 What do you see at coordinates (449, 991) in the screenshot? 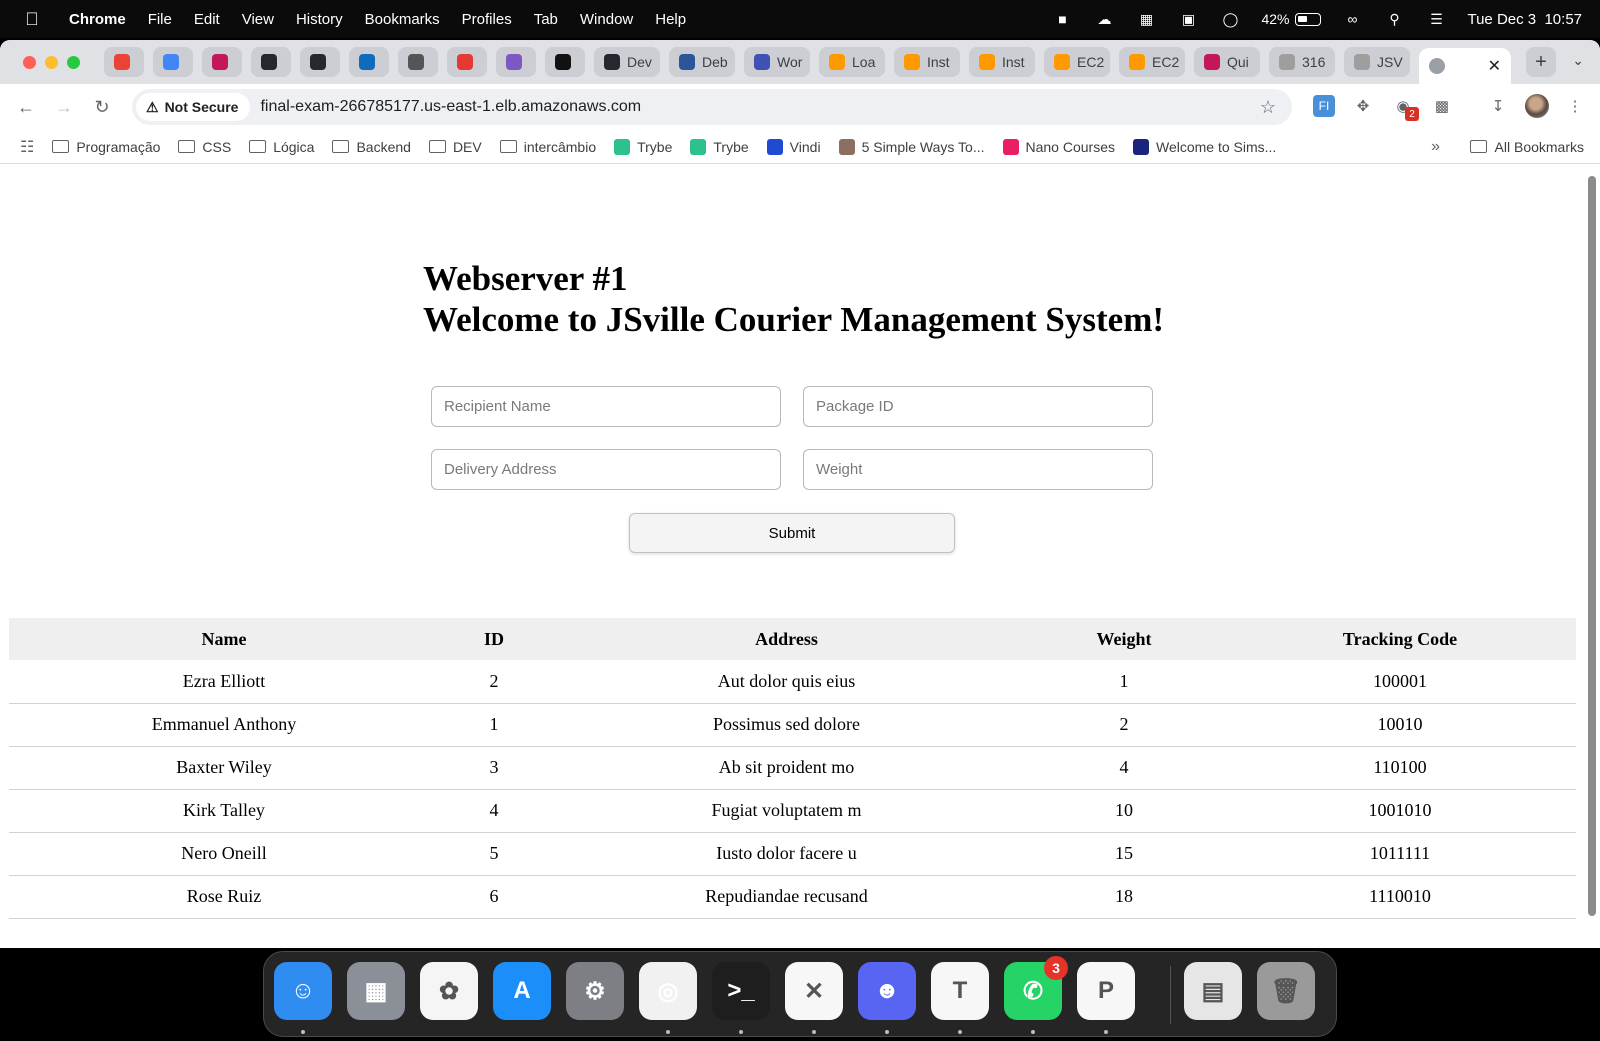
I see `photos-icon: ✿` at bounding box center [449, 991].